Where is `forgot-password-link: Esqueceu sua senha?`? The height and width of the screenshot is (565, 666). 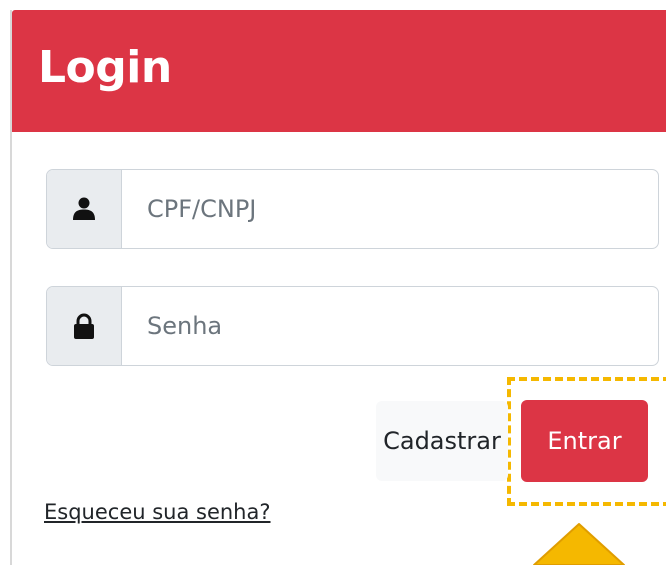 forgot-password-link: Esqueceu sua senha? is located at coordinates (157, 512).